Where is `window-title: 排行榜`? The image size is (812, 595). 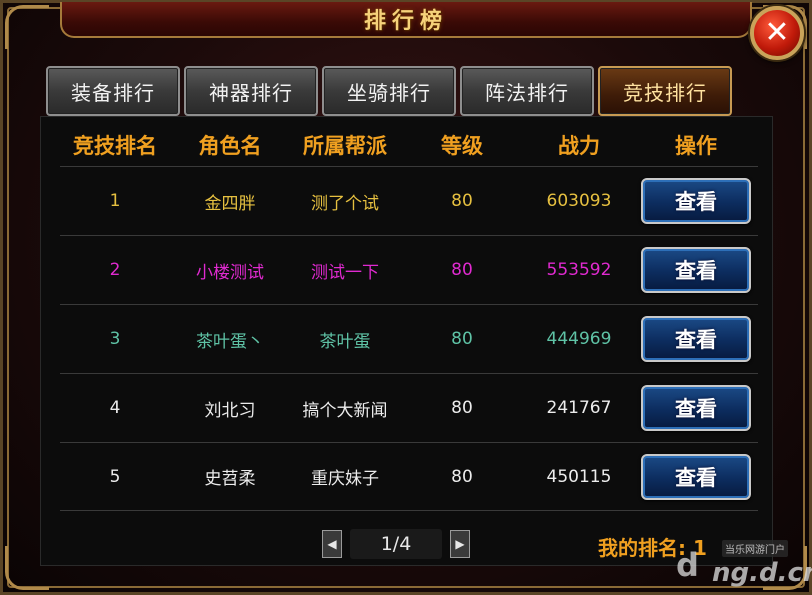
window-title: 排行榜 is located at coordinates (405, 21).